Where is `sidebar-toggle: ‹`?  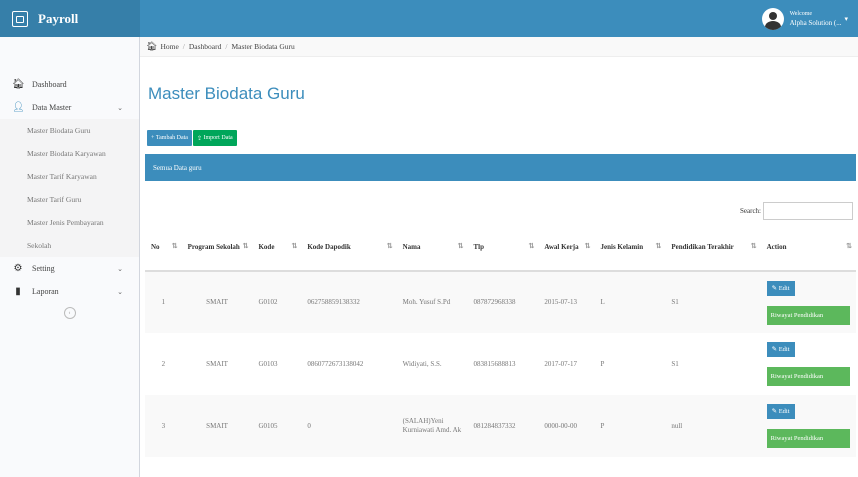
sidebar-toggle: ‹ is located at coordinates (69, 313).